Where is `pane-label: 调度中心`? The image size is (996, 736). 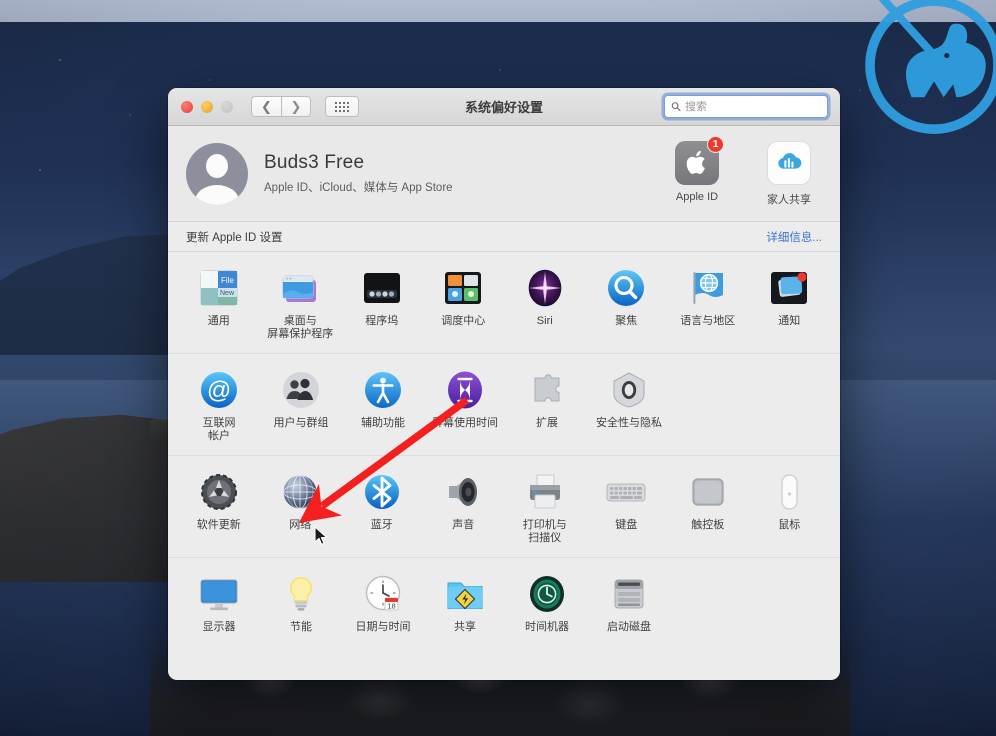
pane-label: 调度中心 is located at coordinates (463, 321).